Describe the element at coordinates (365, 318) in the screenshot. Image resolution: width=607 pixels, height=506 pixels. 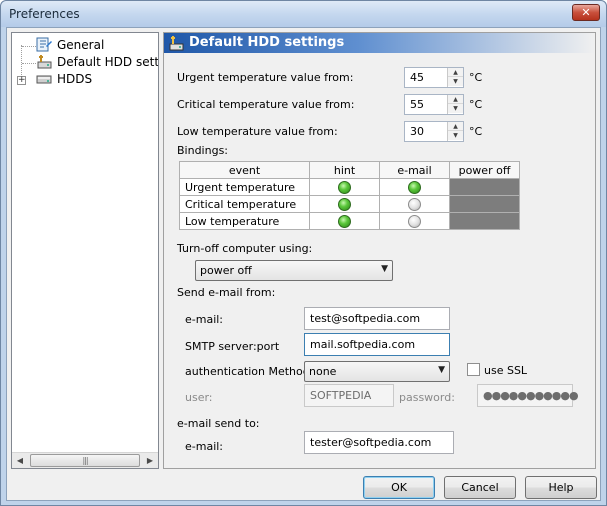
I see `email-from-value: test@softpedia.com` at that location.